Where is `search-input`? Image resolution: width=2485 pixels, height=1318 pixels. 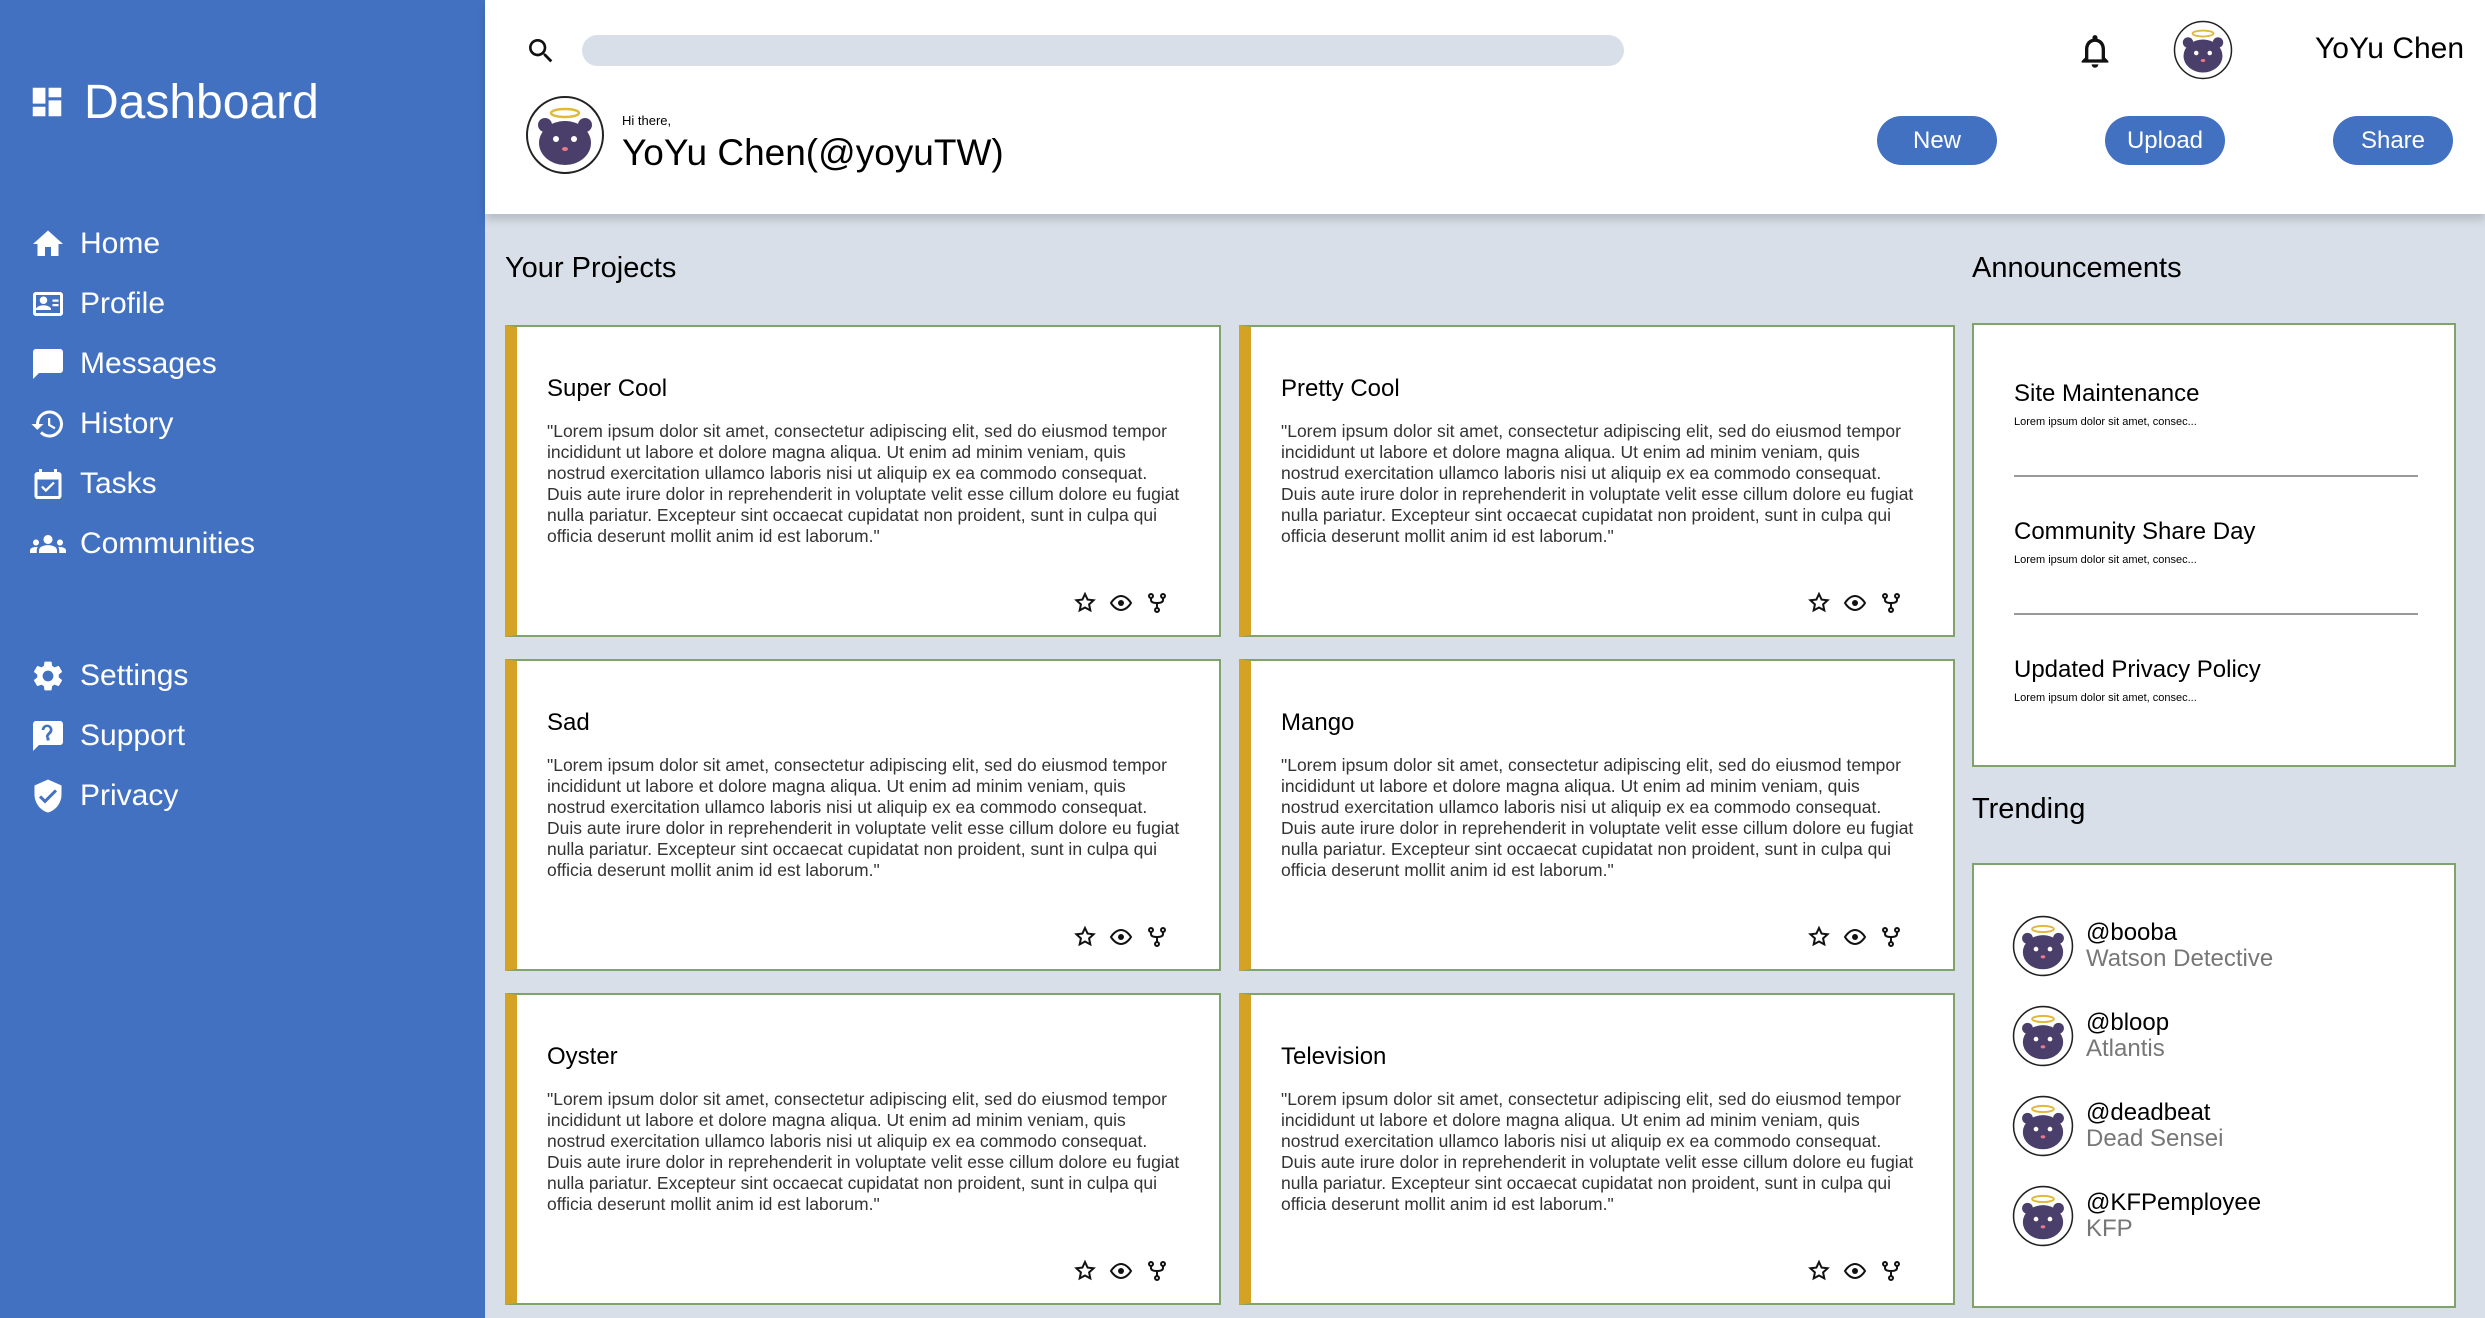 search-input is located at coordinates (1103, 50).